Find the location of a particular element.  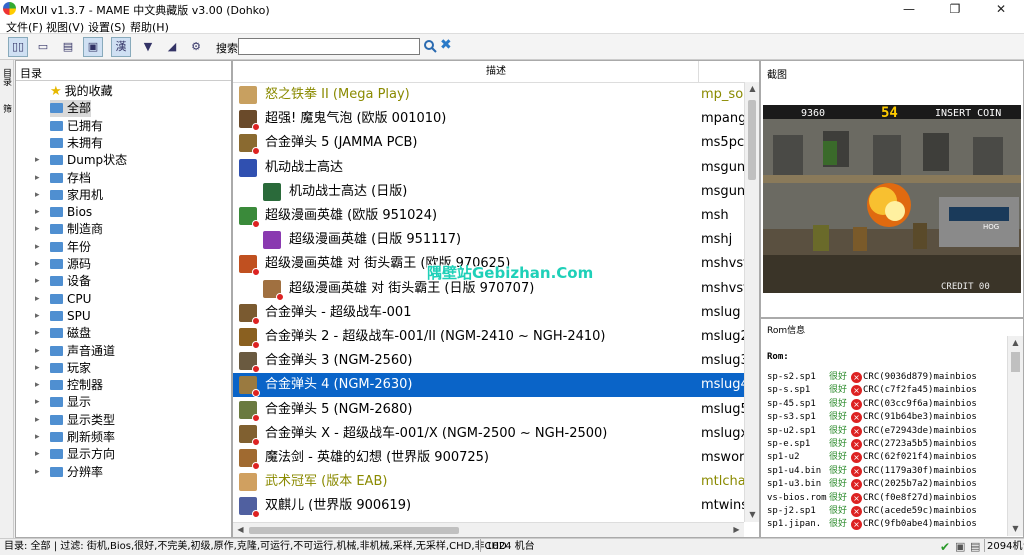

tree-item: 未拥有 is located at coordinates (76, 143).